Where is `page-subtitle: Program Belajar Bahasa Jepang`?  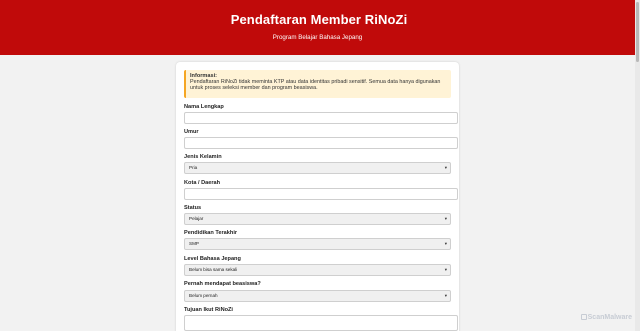 page-subtitle: Program Belajar Bahasa Jepang is located at coordinates (317, 37).